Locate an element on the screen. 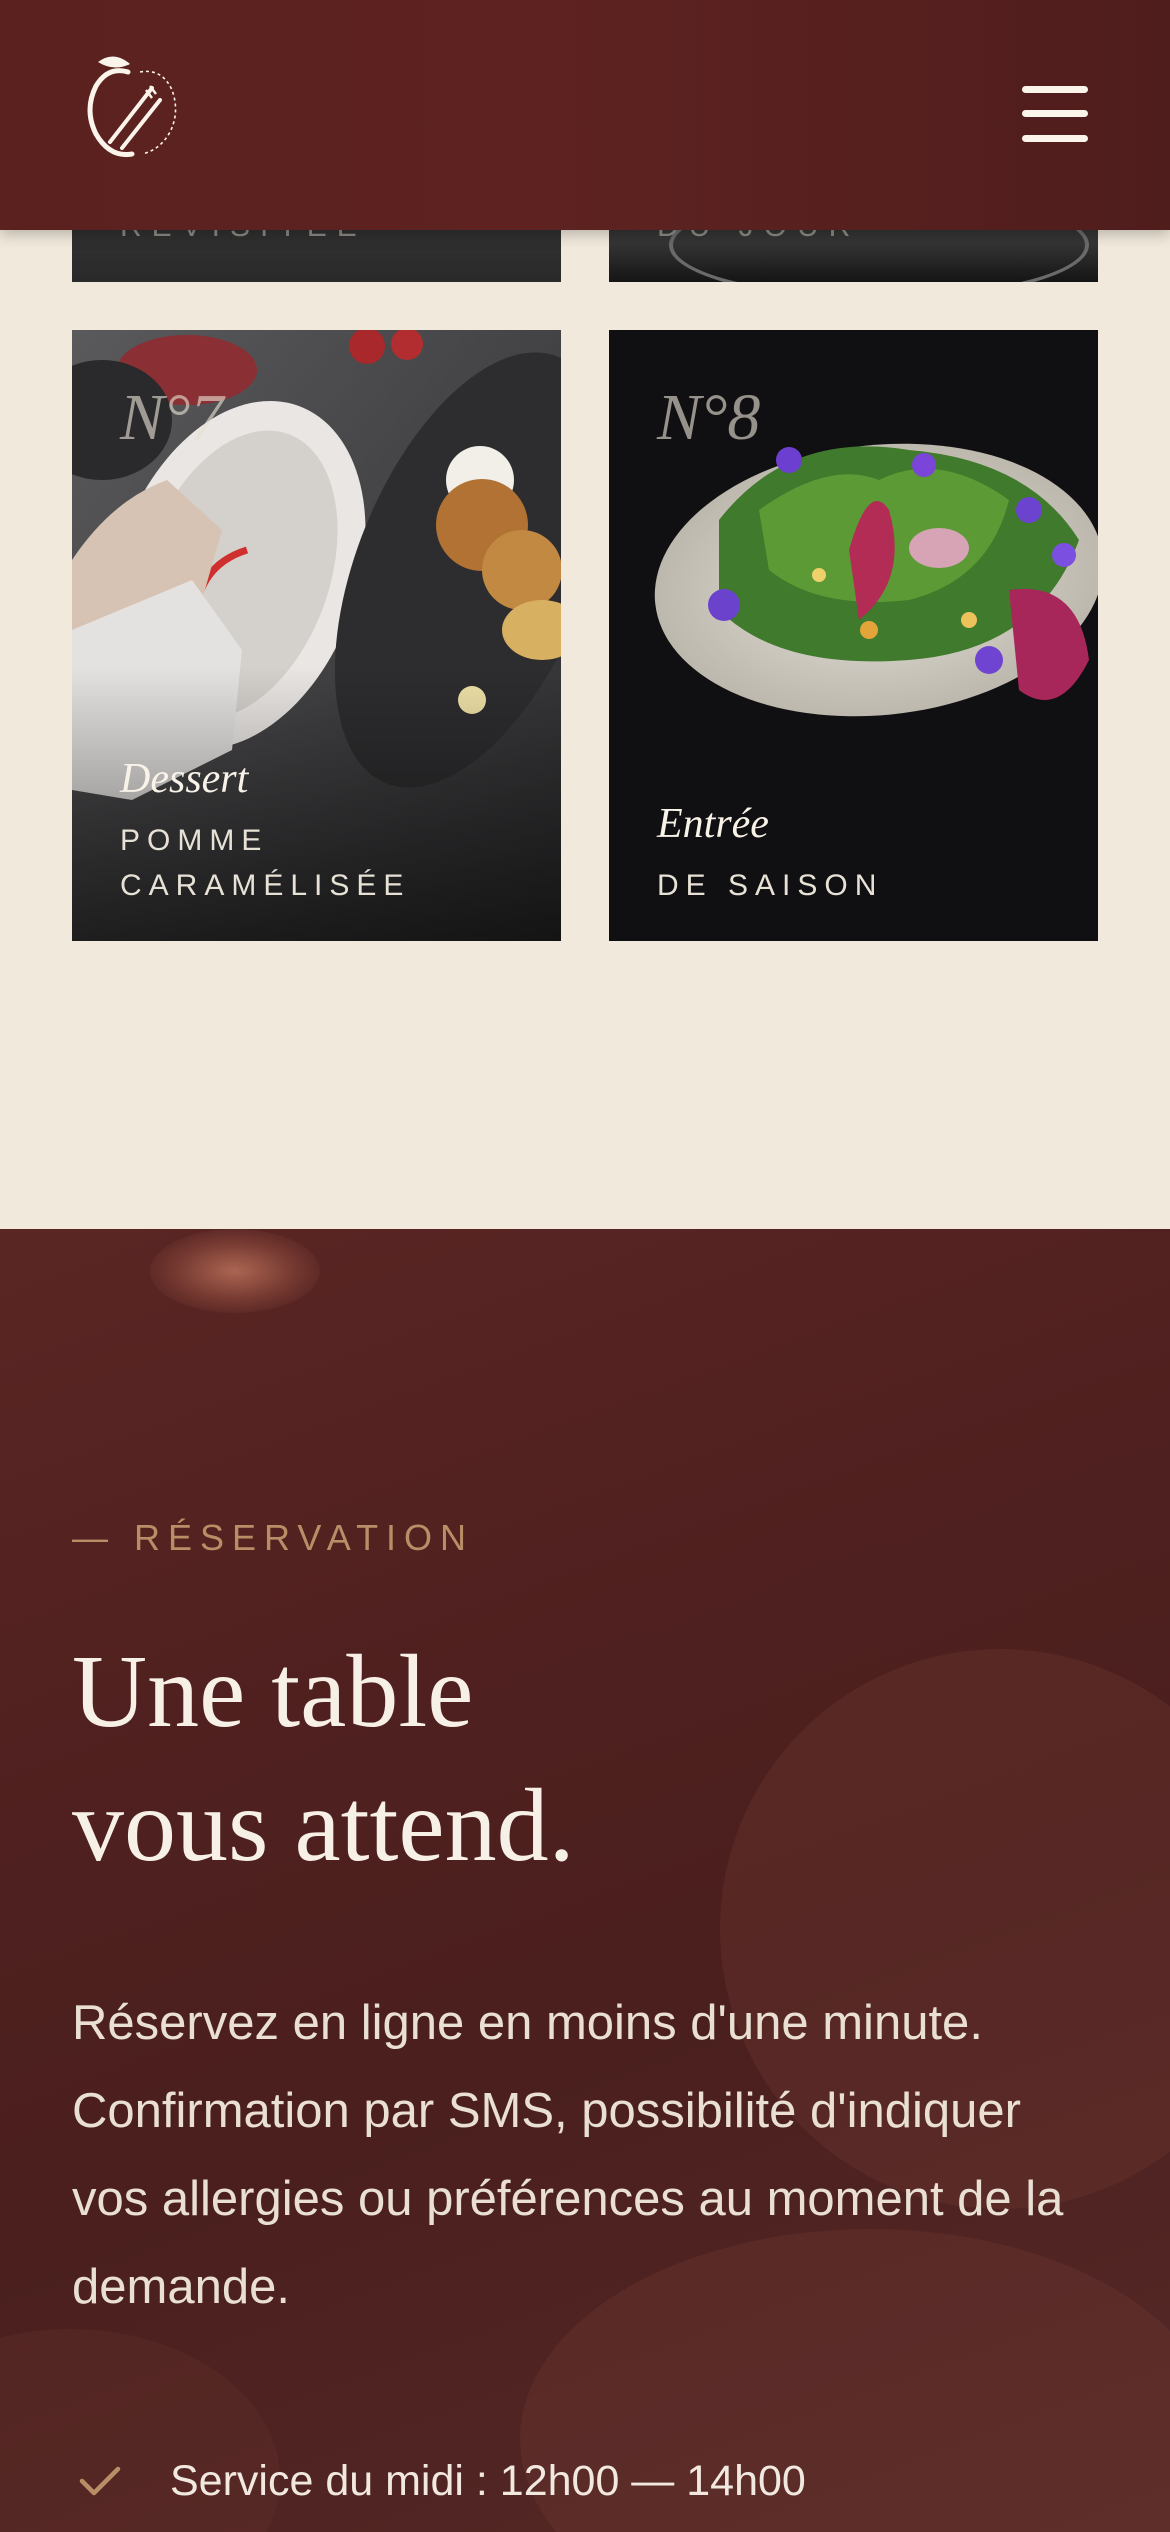  dish-card-7: N°7 Dessert POMME CARAMÉLISÉE is located at coordinates (316, 635).